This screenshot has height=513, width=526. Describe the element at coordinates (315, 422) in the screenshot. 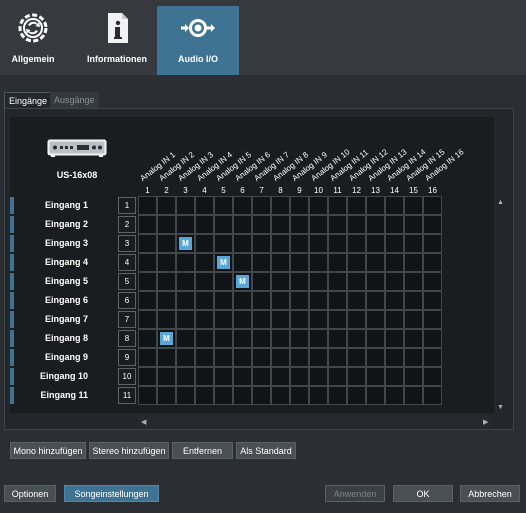

I see `horizontal-scrollbar` at that location.